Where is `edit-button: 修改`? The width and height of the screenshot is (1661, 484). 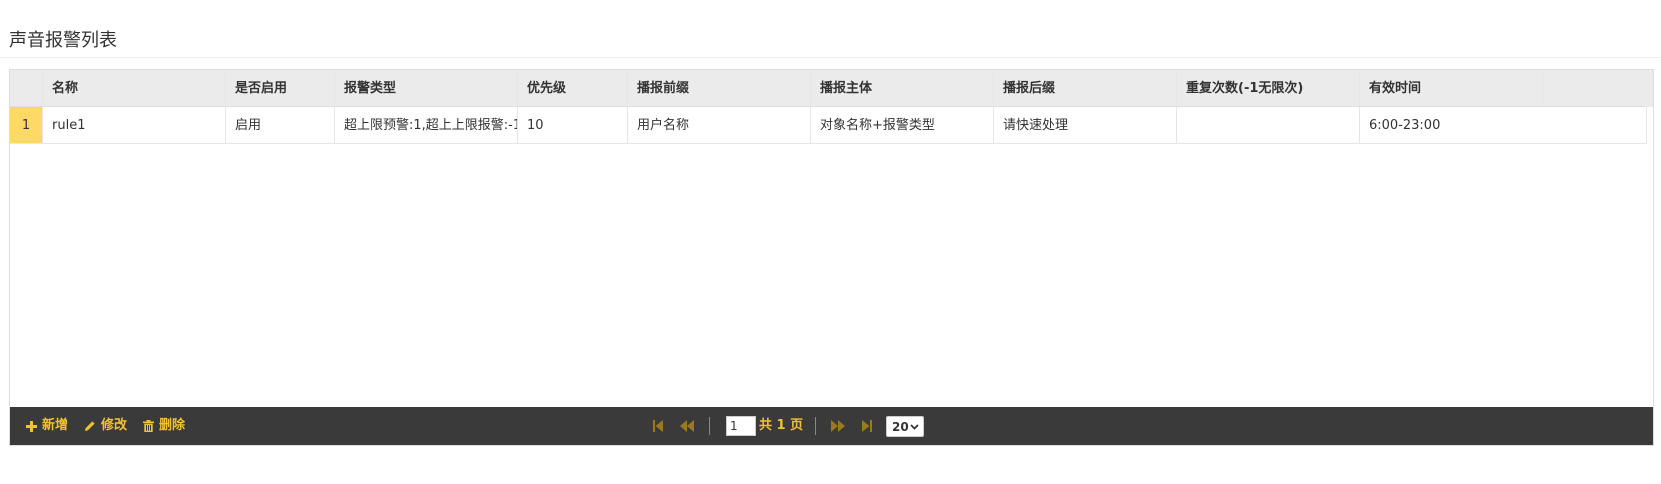
edit-button: 修改 is located at coordinates (105, 426).